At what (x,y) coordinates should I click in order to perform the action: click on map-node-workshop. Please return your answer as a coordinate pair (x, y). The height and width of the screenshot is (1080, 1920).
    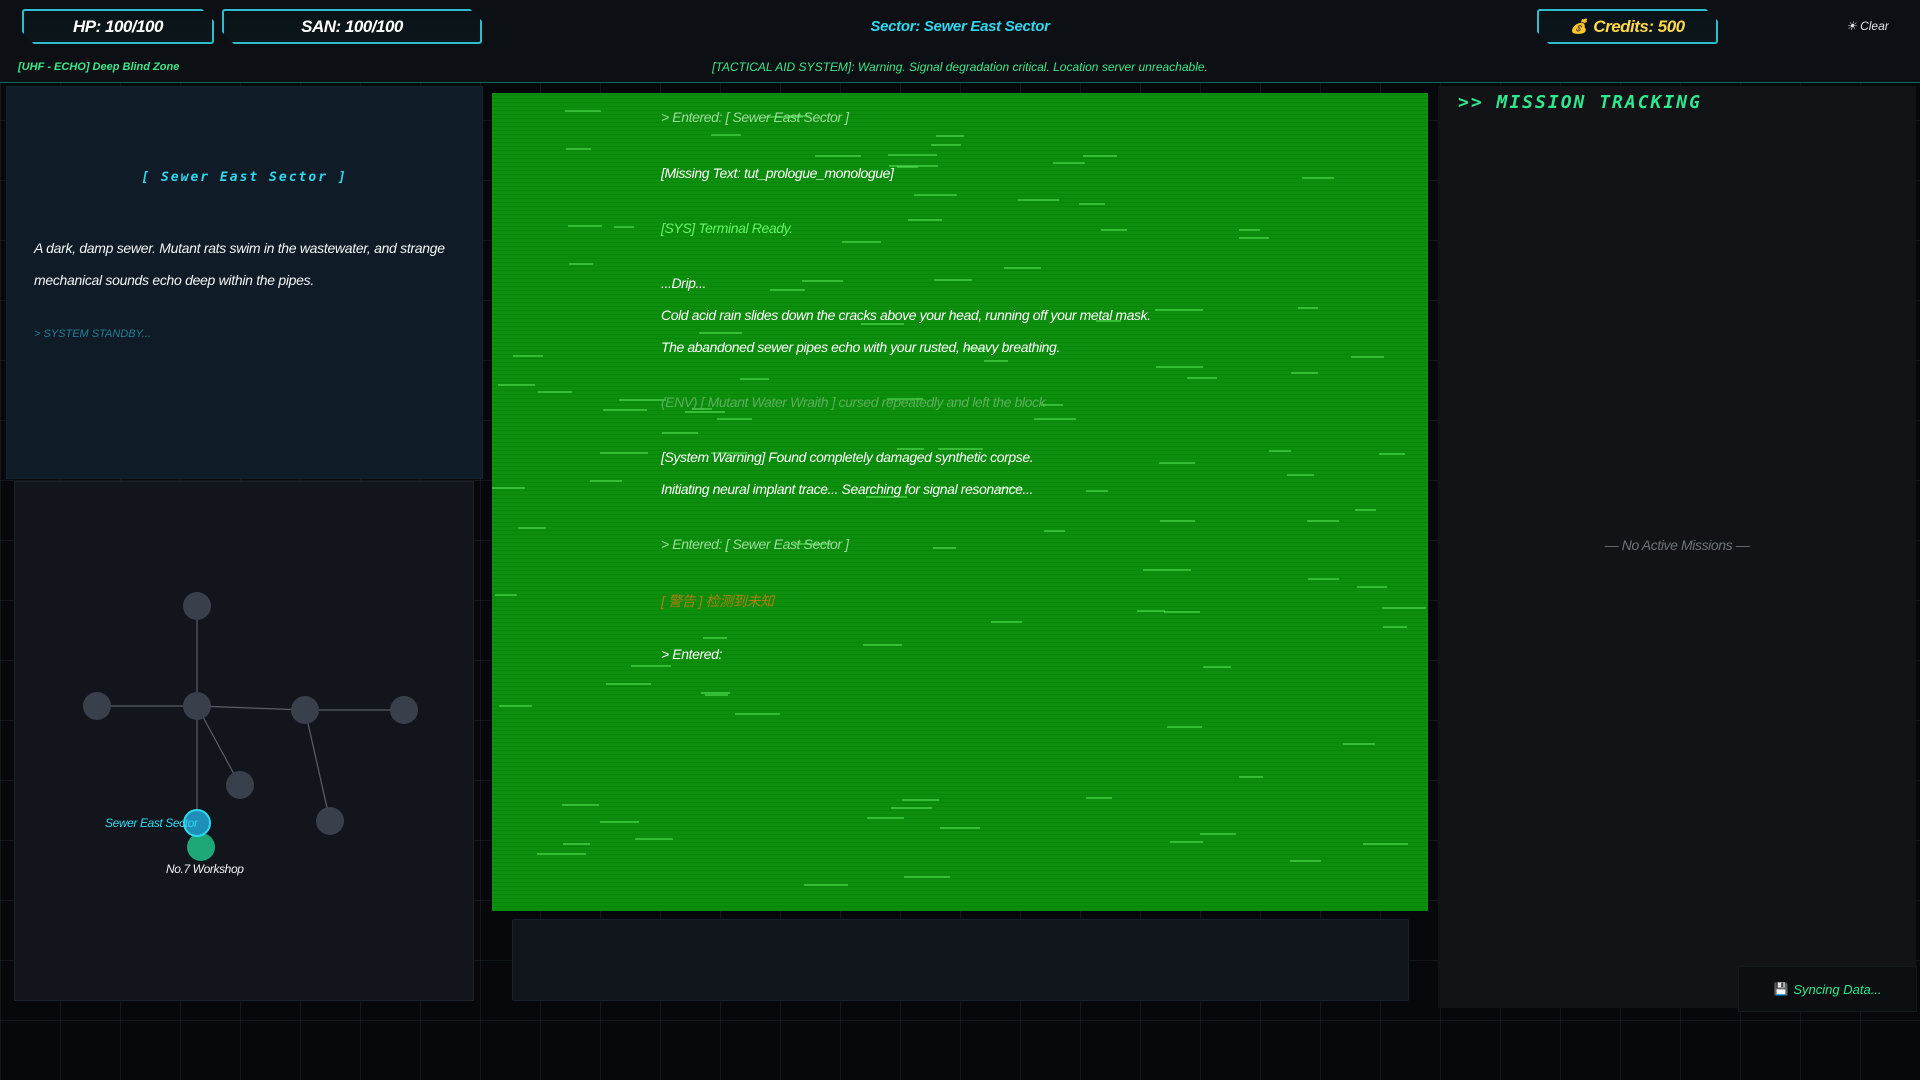
    Looking at the image, I should click on (201, 847).